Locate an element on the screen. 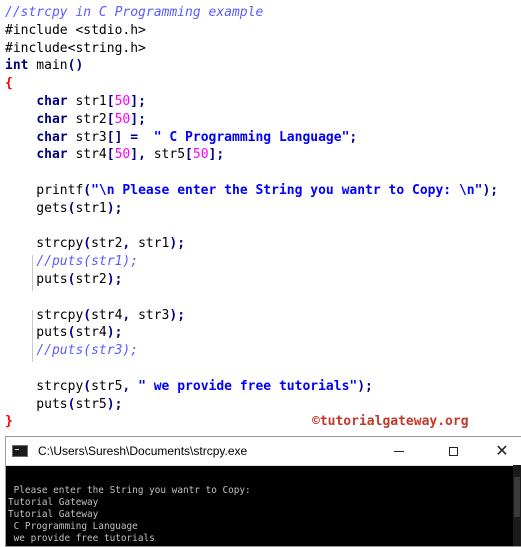 The height and width of the screenshot is (547, 521). code-token: () is located at coordinates (75, 66).